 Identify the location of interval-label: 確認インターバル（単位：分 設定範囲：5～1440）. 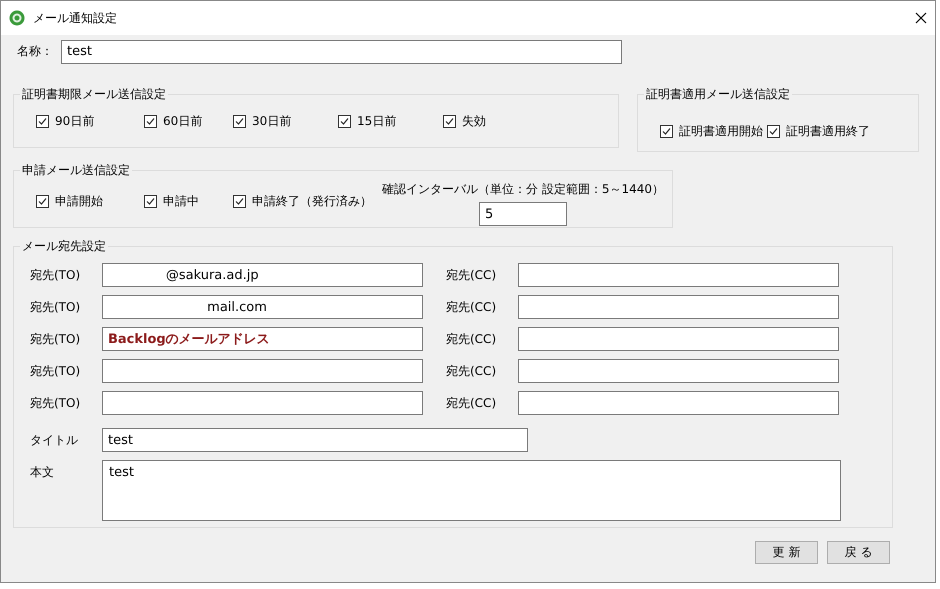
(523, 189).